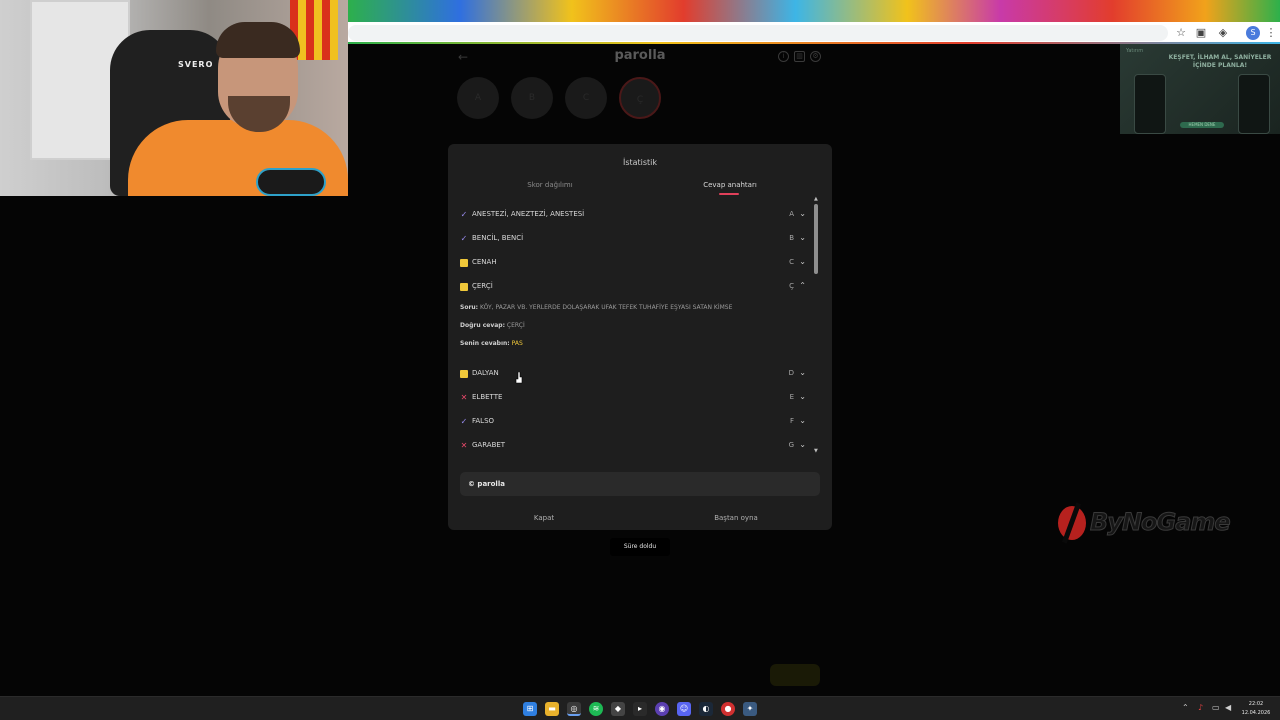 Image resolution: width=1280 pixels, height=720 pixels. What do you see at coordinates (662, 709) in the screenshot?
I see `app-icon: ◉` at bounding box center [662, 709].